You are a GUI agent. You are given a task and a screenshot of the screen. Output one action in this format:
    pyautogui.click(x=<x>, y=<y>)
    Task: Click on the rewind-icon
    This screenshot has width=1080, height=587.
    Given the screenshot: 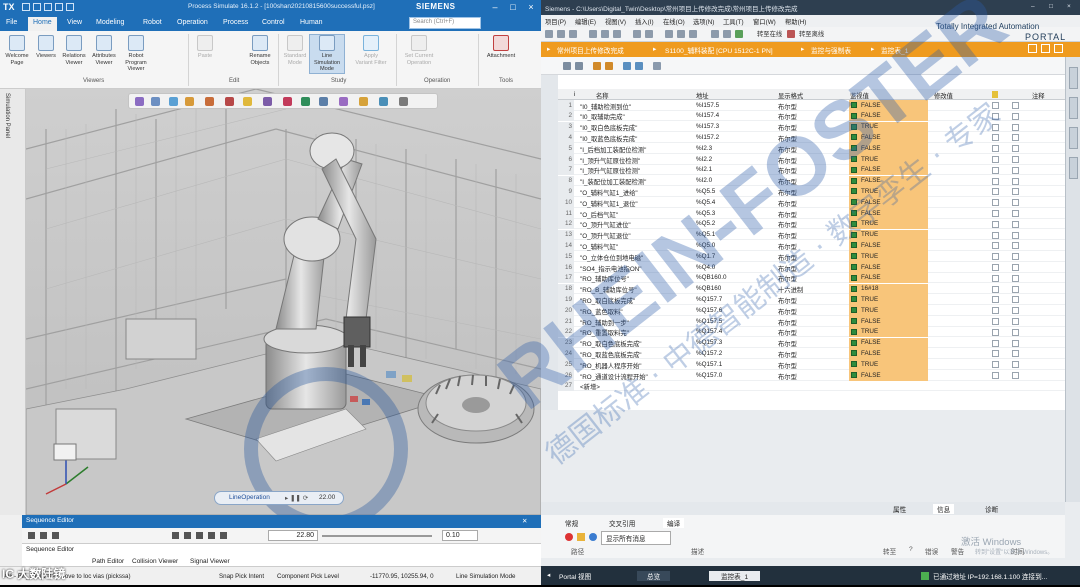 What is the action you would take?
    pyautogui.click(x=31, y=535)
    